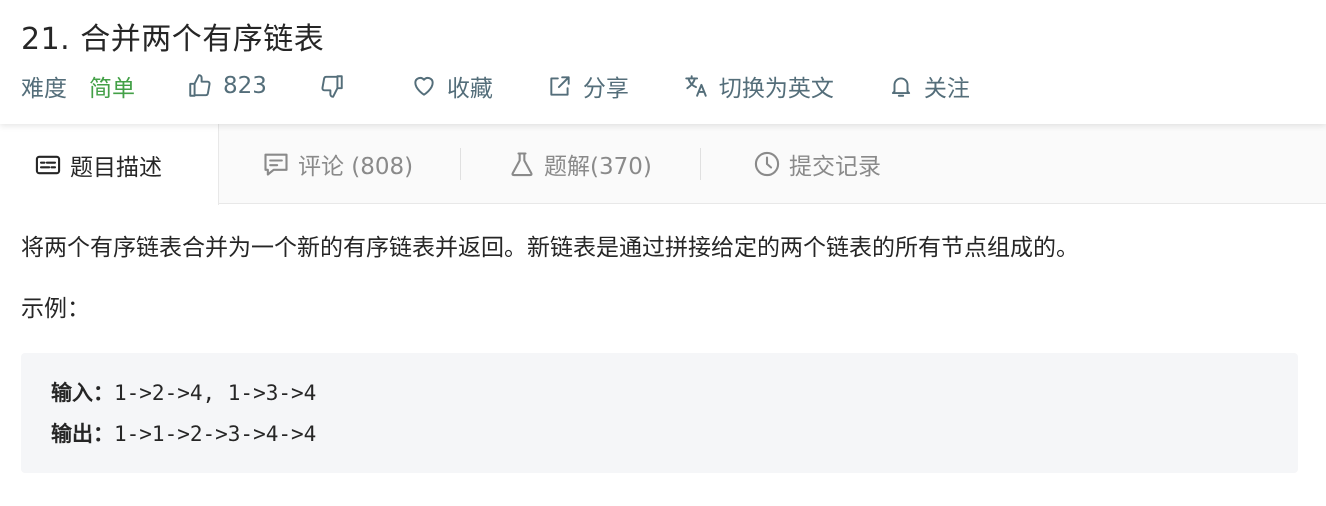  What do you see at coordinates (44, 89) in the screenshot?
I see `difficulty-label: 难度` at bounding box center [44, 89].